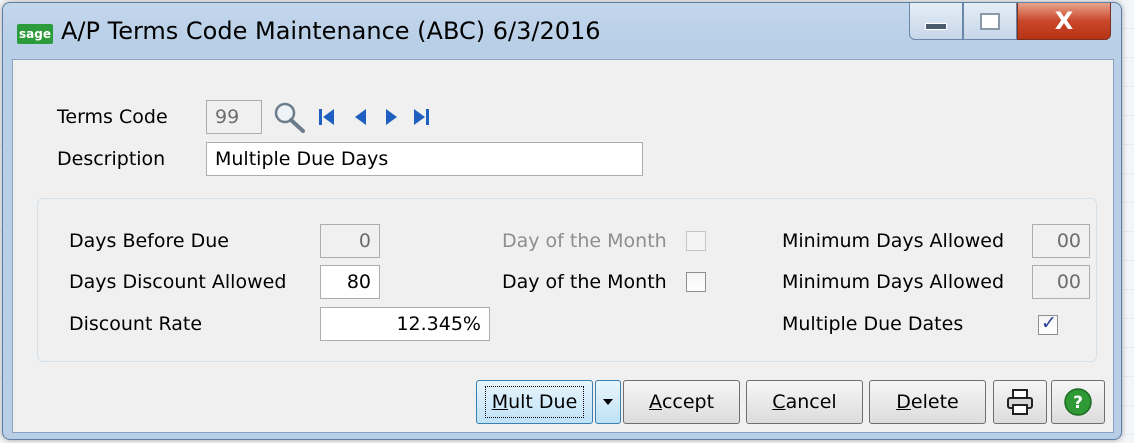 This screenshot has height=443, width=1134. What do you see at coordinates (149, 241) in the screenshot?
I see `days-before-due-label: Days Before Due` at bounding box center [149, 241].